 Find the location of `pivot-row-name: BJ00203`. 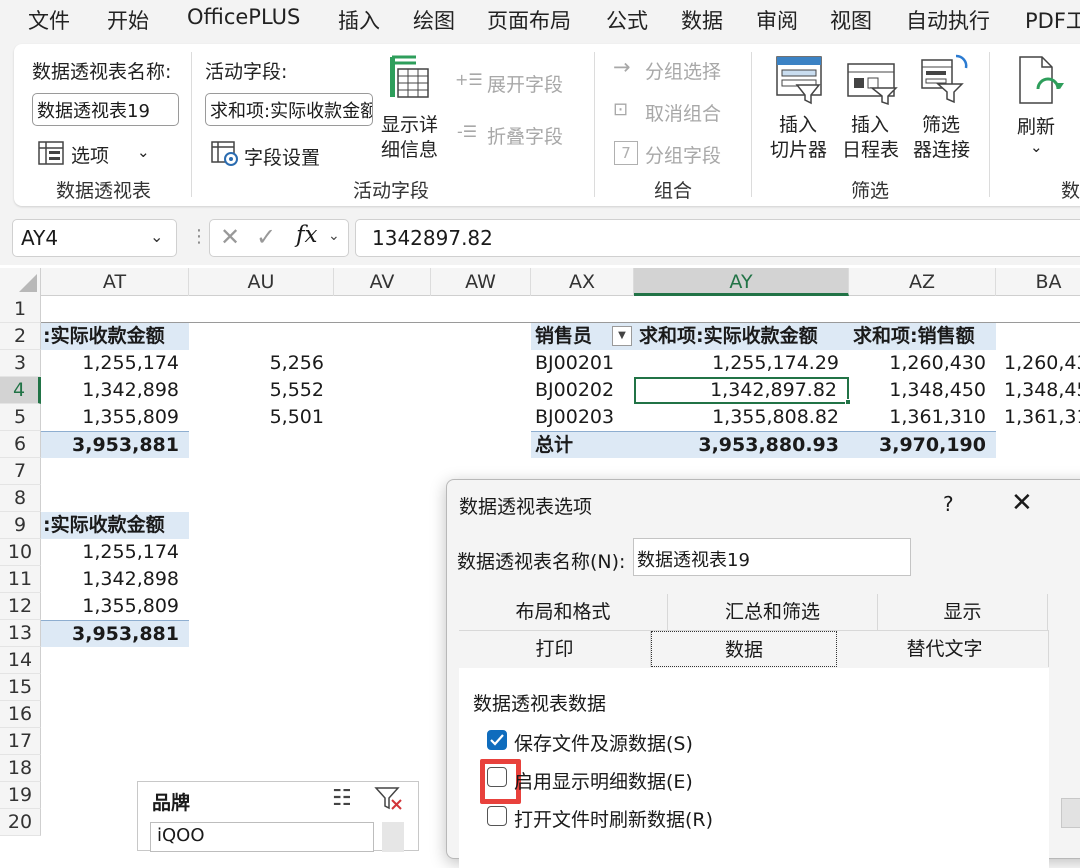

pivot-row-name: BJ00203 is located at coordinates (582, 417).